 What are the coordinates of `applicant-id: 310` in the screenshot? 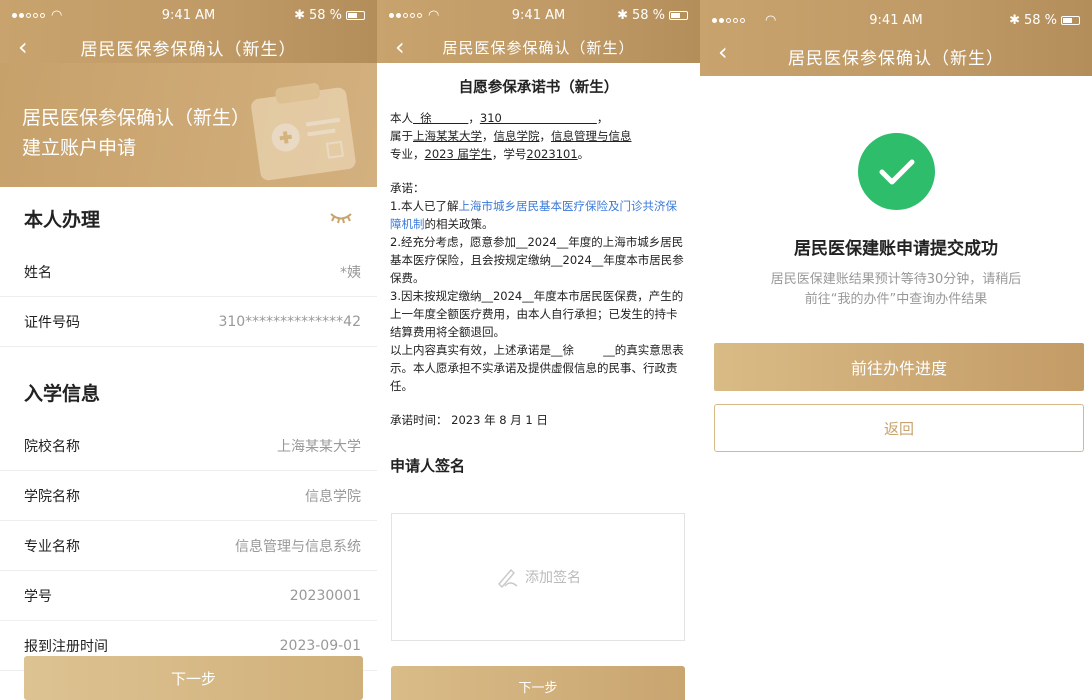 It's located at (538, 118).